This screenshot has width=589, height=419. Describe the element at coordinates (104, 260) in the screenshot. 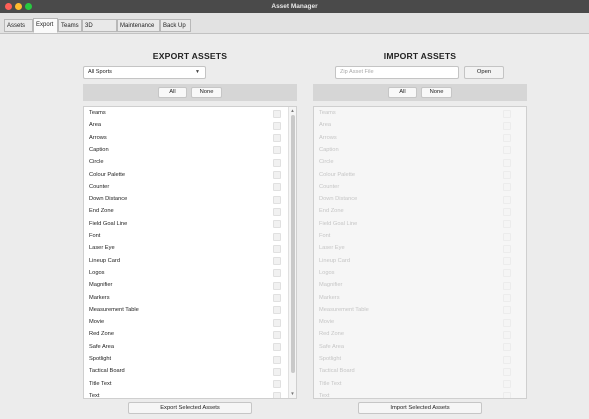

I see `list-item-label: Lineup Card` at that location.